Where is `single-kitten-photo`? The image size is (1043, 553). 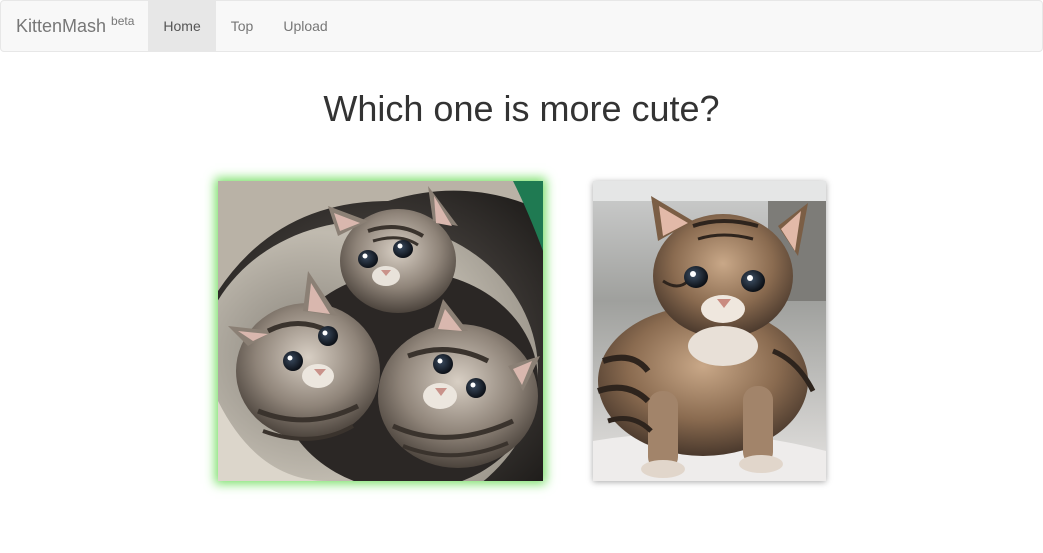 single-kitten-photo is located at coordinates (709, 331).